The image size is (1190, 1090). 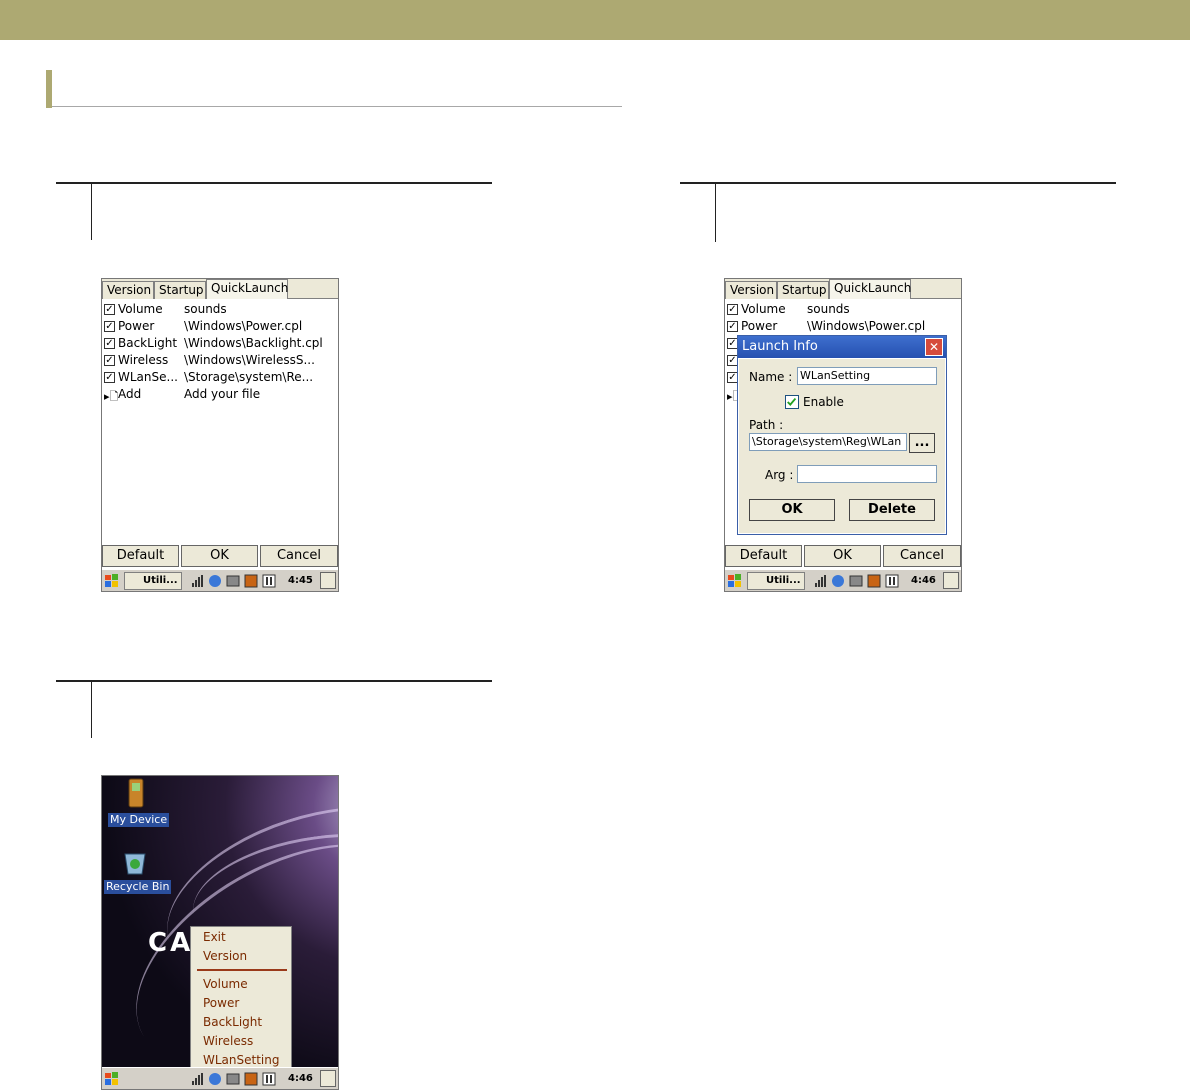 What do you see at coordinates (867, 474) in the screenshot?
I see `arg-input` at bounding box center [867, 474].